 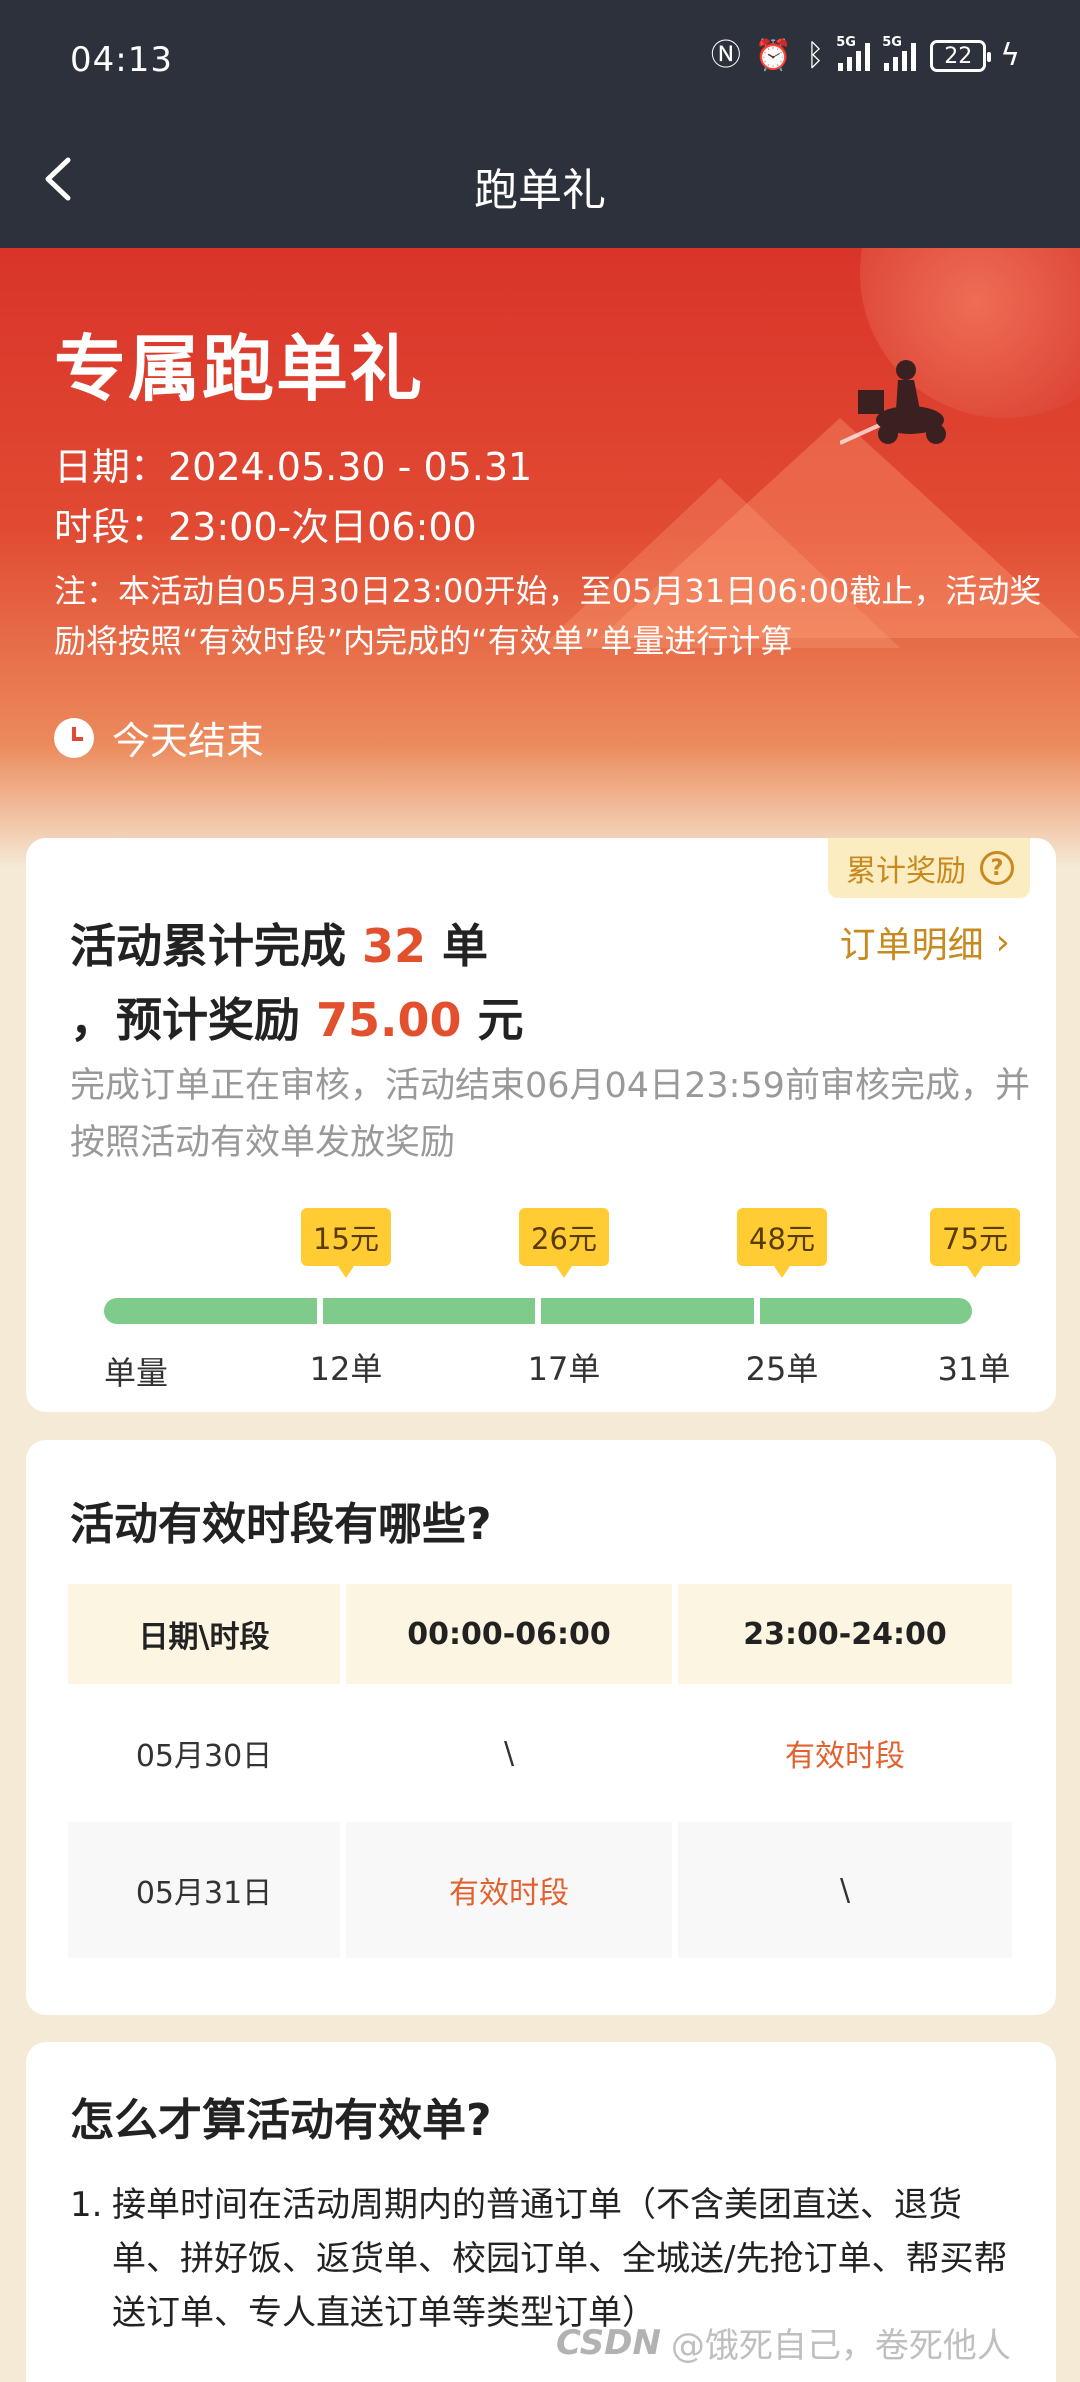 I want to click on expected-reward-amount: 75.00, so click(x=389, y=1020).